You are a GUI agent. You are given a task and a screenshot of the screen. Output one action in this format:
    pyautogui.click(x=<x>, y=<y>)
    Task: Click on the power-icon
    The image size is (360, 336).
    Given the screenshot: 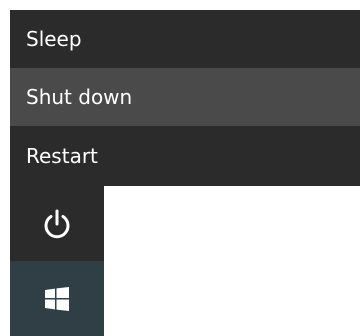 What is the action you would take?
    pyautogui.click(x=57, y=224)
    